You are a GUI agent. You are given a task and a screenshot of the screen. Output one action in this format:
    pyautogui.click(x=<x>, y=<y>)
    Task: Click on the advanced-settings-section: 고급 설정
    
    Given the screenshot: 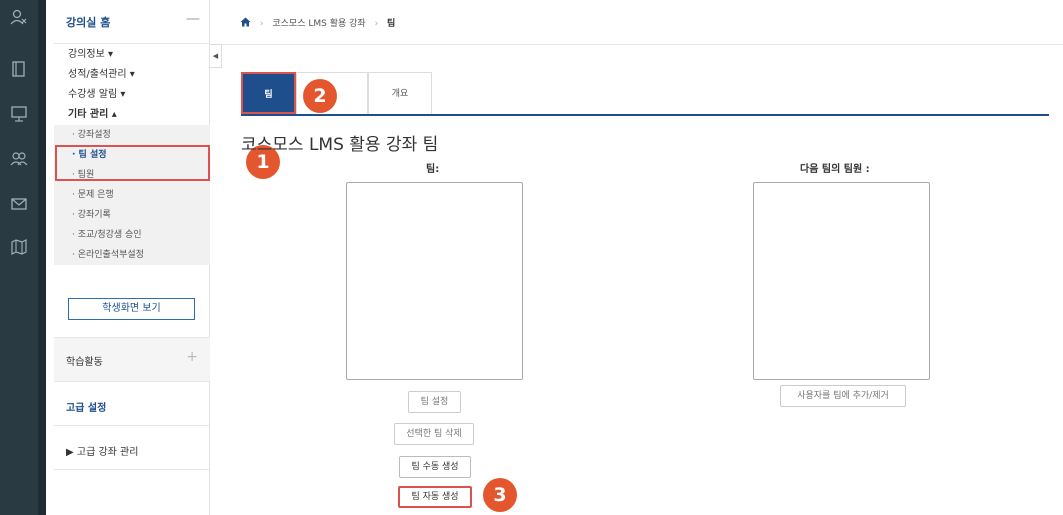 What is the action you would take?
    pyautogui.click(x=132, y=403)
    